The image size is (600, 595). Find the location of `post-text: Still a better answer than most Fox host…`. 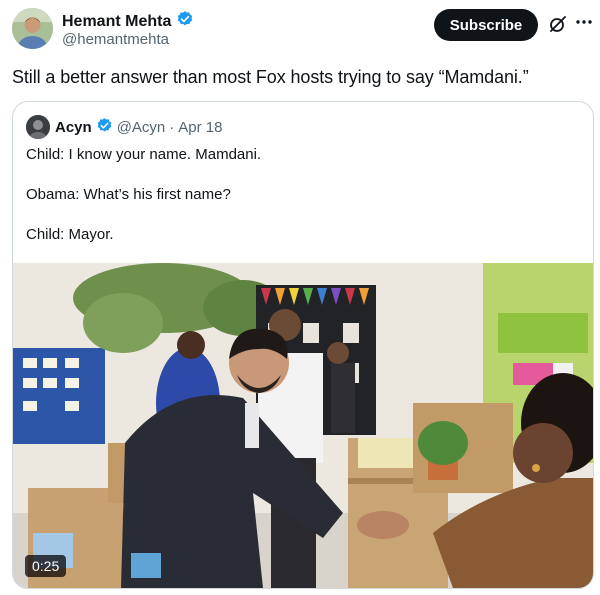

post-text: Still a better answer than most Fox host… is located at coordinates (270, 77).